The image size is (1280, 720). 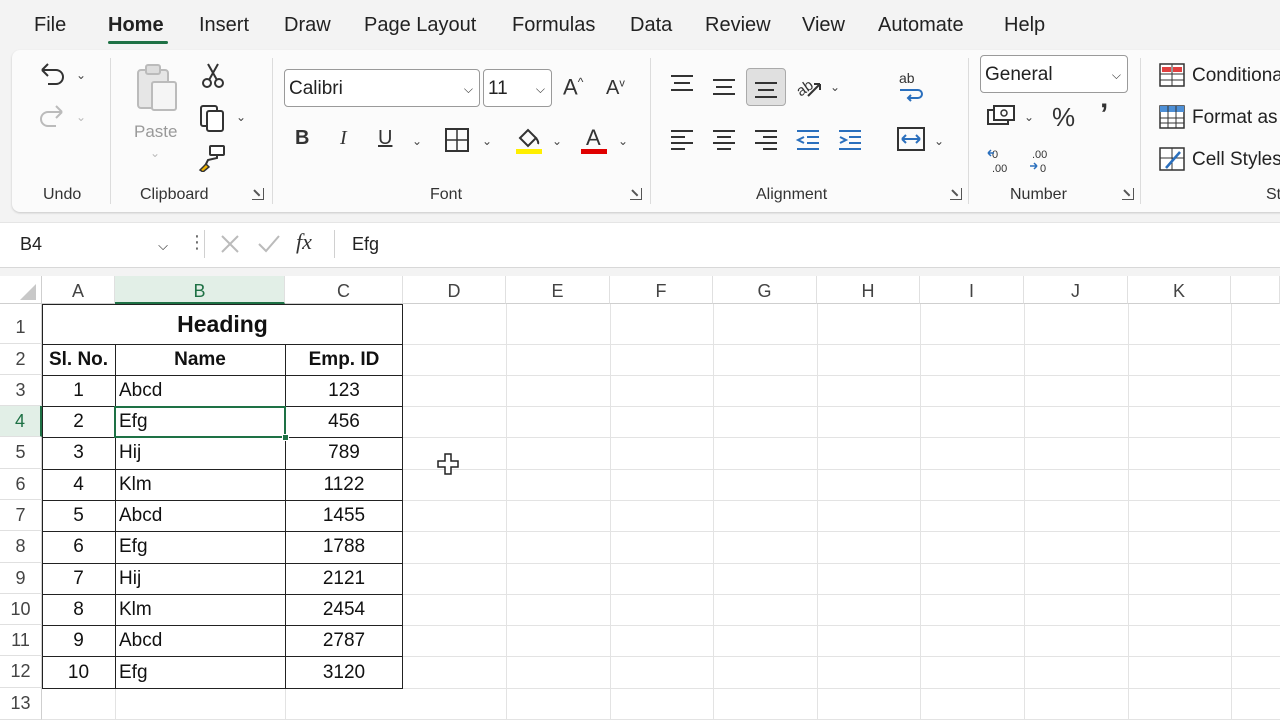 What do you see at coordinates (258, 194) in the screenshot?
I see `clipboard-launcher-icon` at bounding box center [258, 194].